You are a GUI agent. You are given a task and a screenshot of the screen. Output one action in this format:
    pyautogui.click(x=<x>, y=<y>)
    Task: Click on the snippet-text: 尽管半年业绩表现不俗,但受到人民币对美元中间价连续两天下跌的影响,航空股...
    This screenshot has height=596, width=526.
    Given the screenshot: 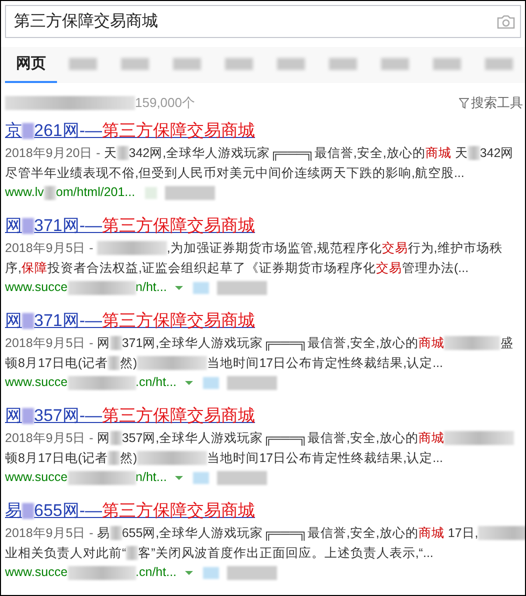 What is the action you would take?
    pyautogui.click(x=234, y=173)
    